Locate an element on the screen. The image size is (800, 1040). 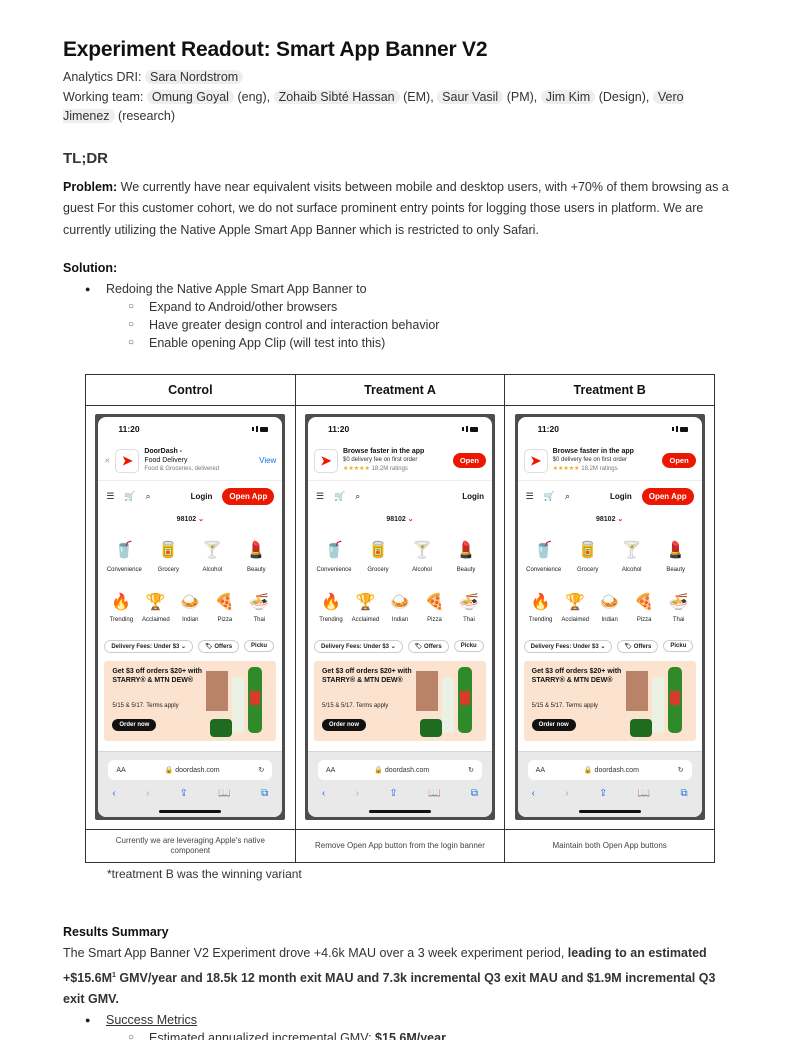
person-role: (PM), is located at coordinates (522, 96).